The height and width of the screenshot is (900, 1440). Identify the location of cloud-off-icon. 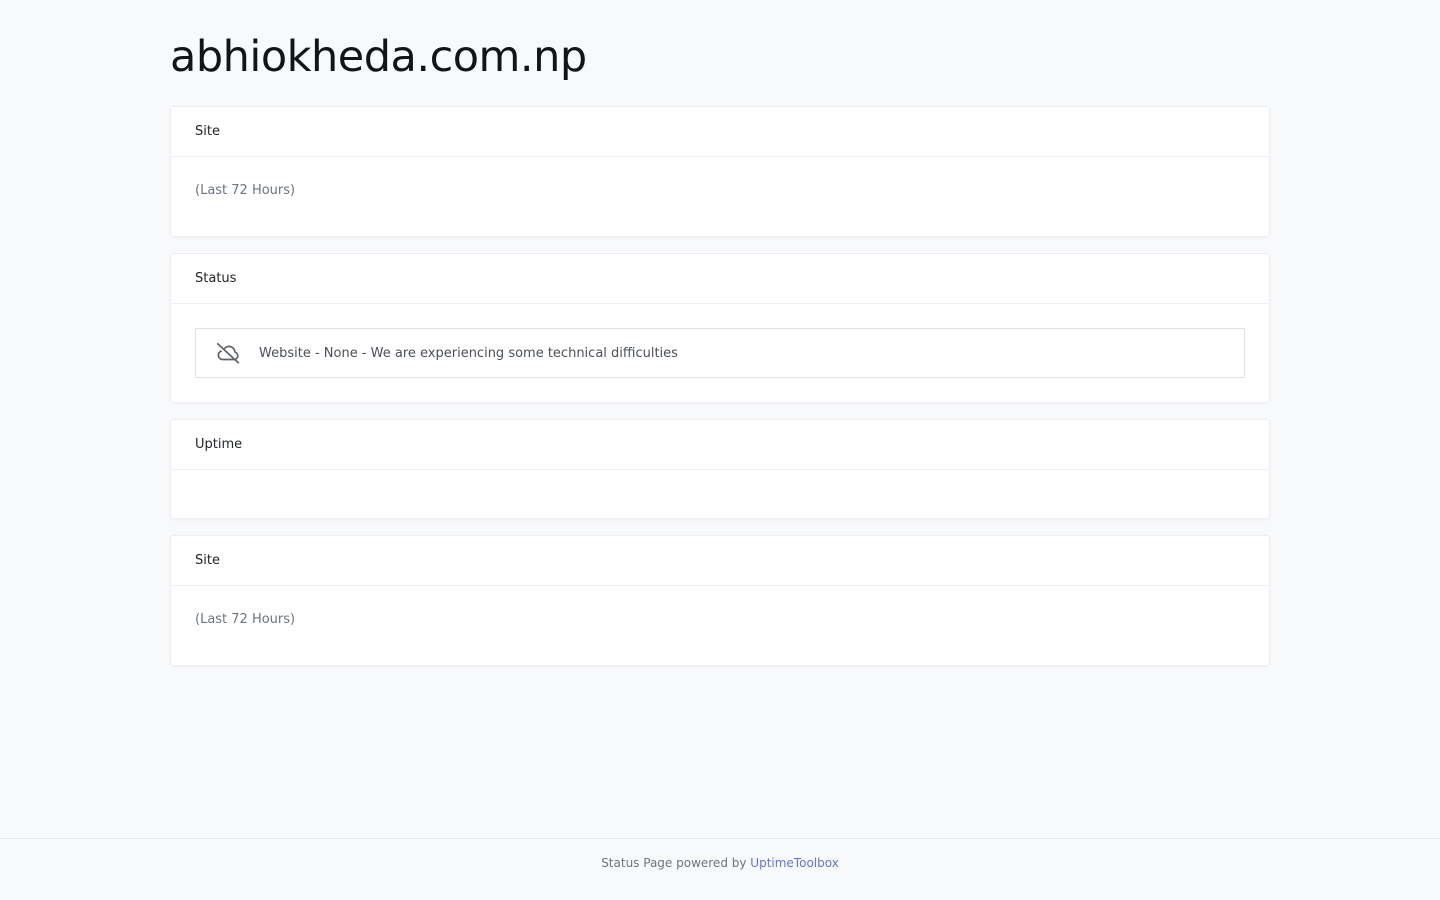
(228, 353).